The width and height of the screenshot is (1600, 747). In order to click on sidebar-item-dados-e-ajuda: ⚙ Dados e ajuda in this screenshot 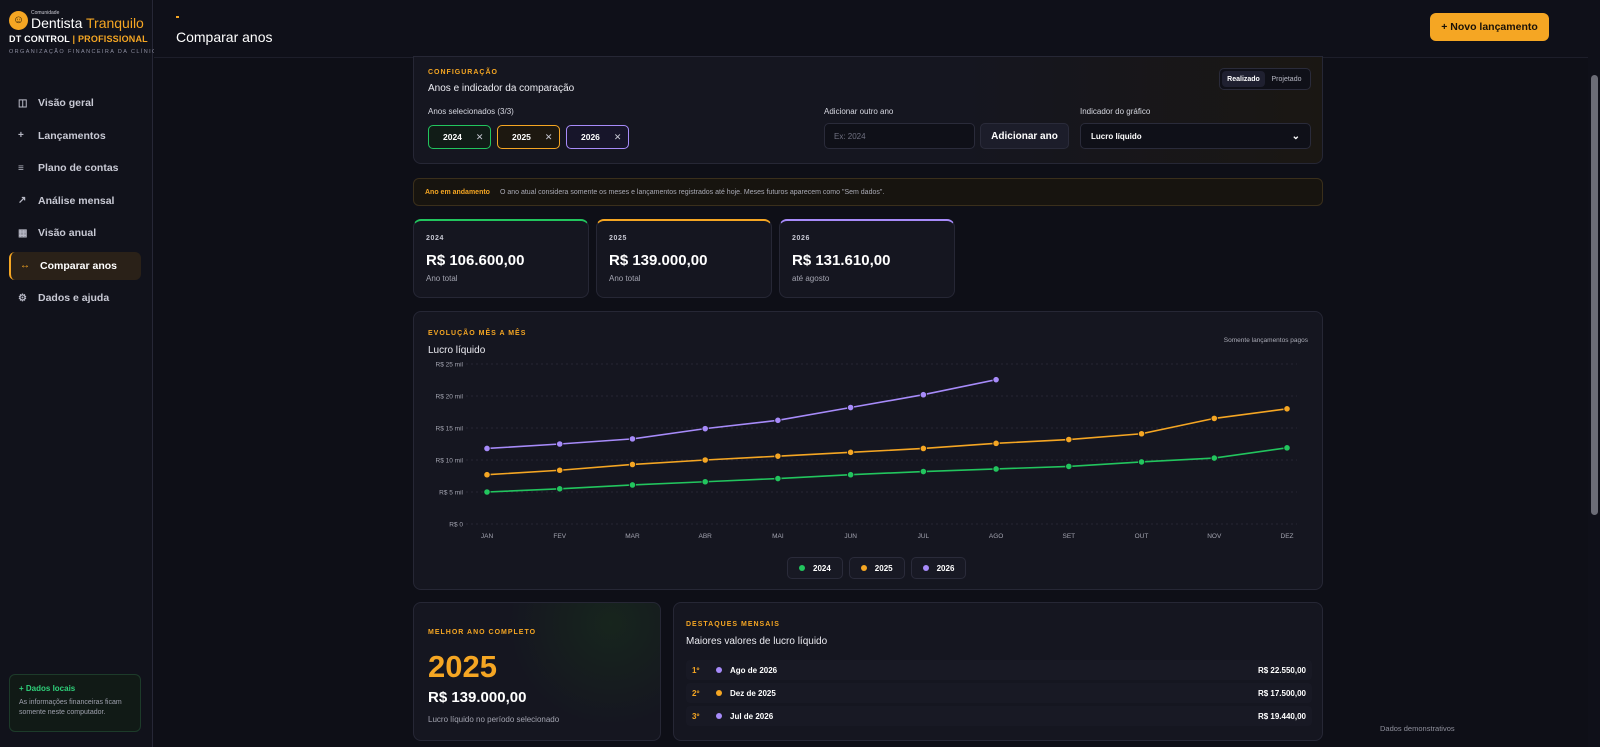, I will do `click(75, 298)`.